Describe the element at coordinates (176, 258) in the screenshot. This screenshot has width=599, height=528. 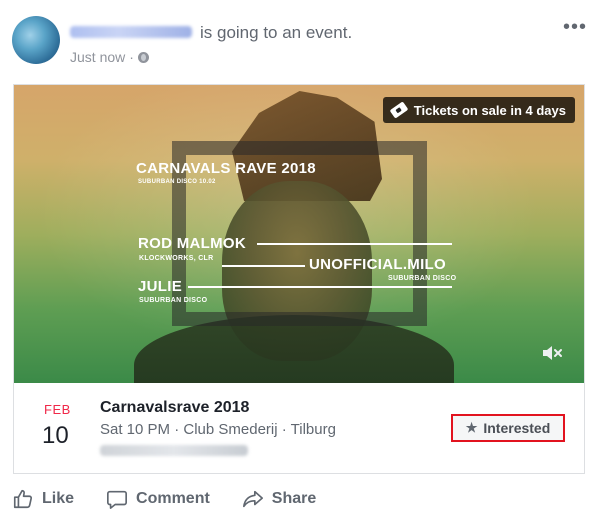
I see `lineup-sub-1: KLOCKWORKS, CLR` at that location.